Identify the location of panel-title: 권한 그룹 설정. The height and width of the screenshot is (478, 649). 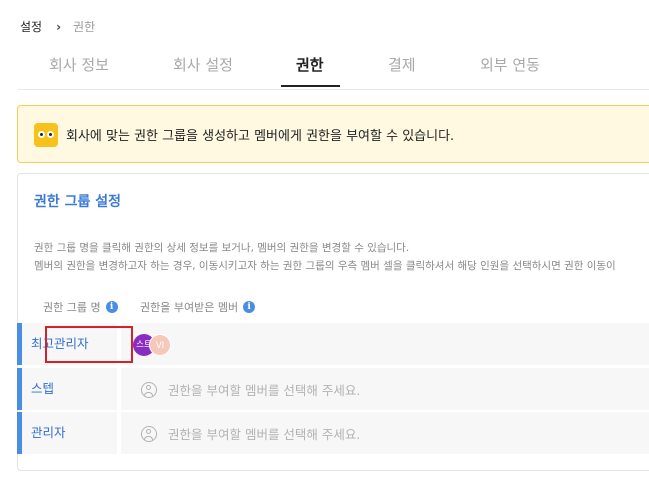
(78, 202).